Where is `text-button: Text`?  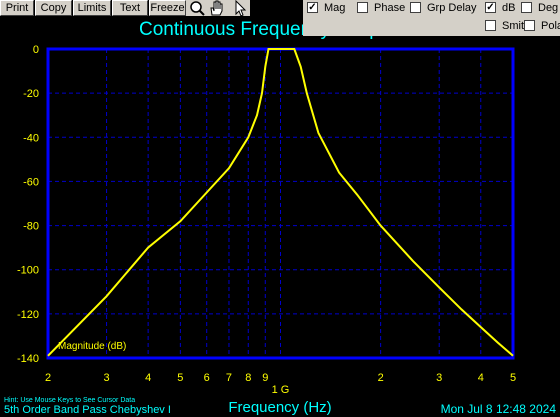
text-button: Text is located at coordinates (130, 8).